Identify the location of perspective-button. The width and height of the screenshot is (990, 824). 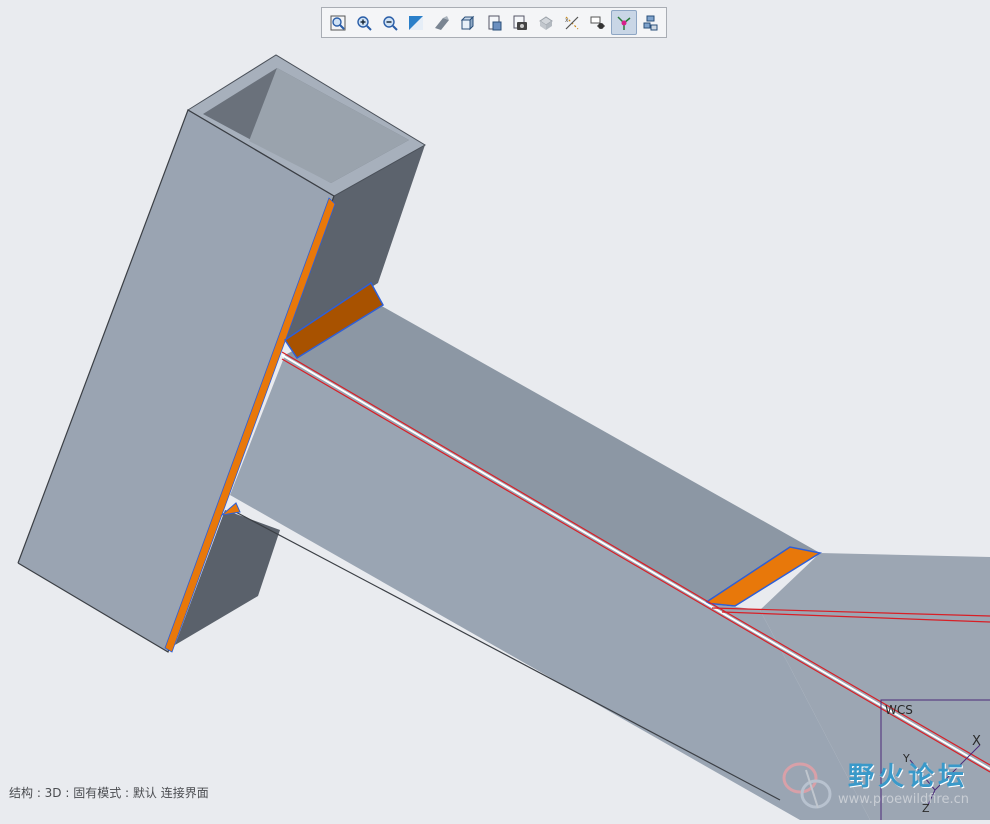
(442, 22).